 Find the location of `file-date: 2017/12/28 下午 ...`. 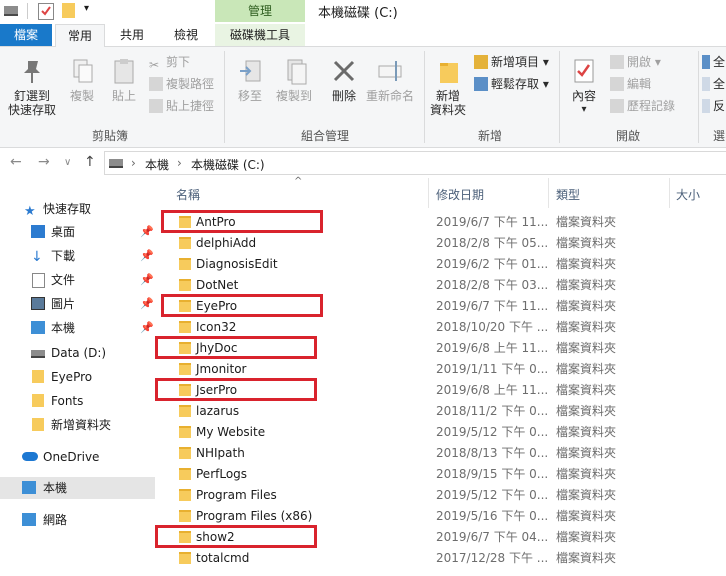

file-date: 2017/12/28 下午 ... is located at coordinates (492, 558).